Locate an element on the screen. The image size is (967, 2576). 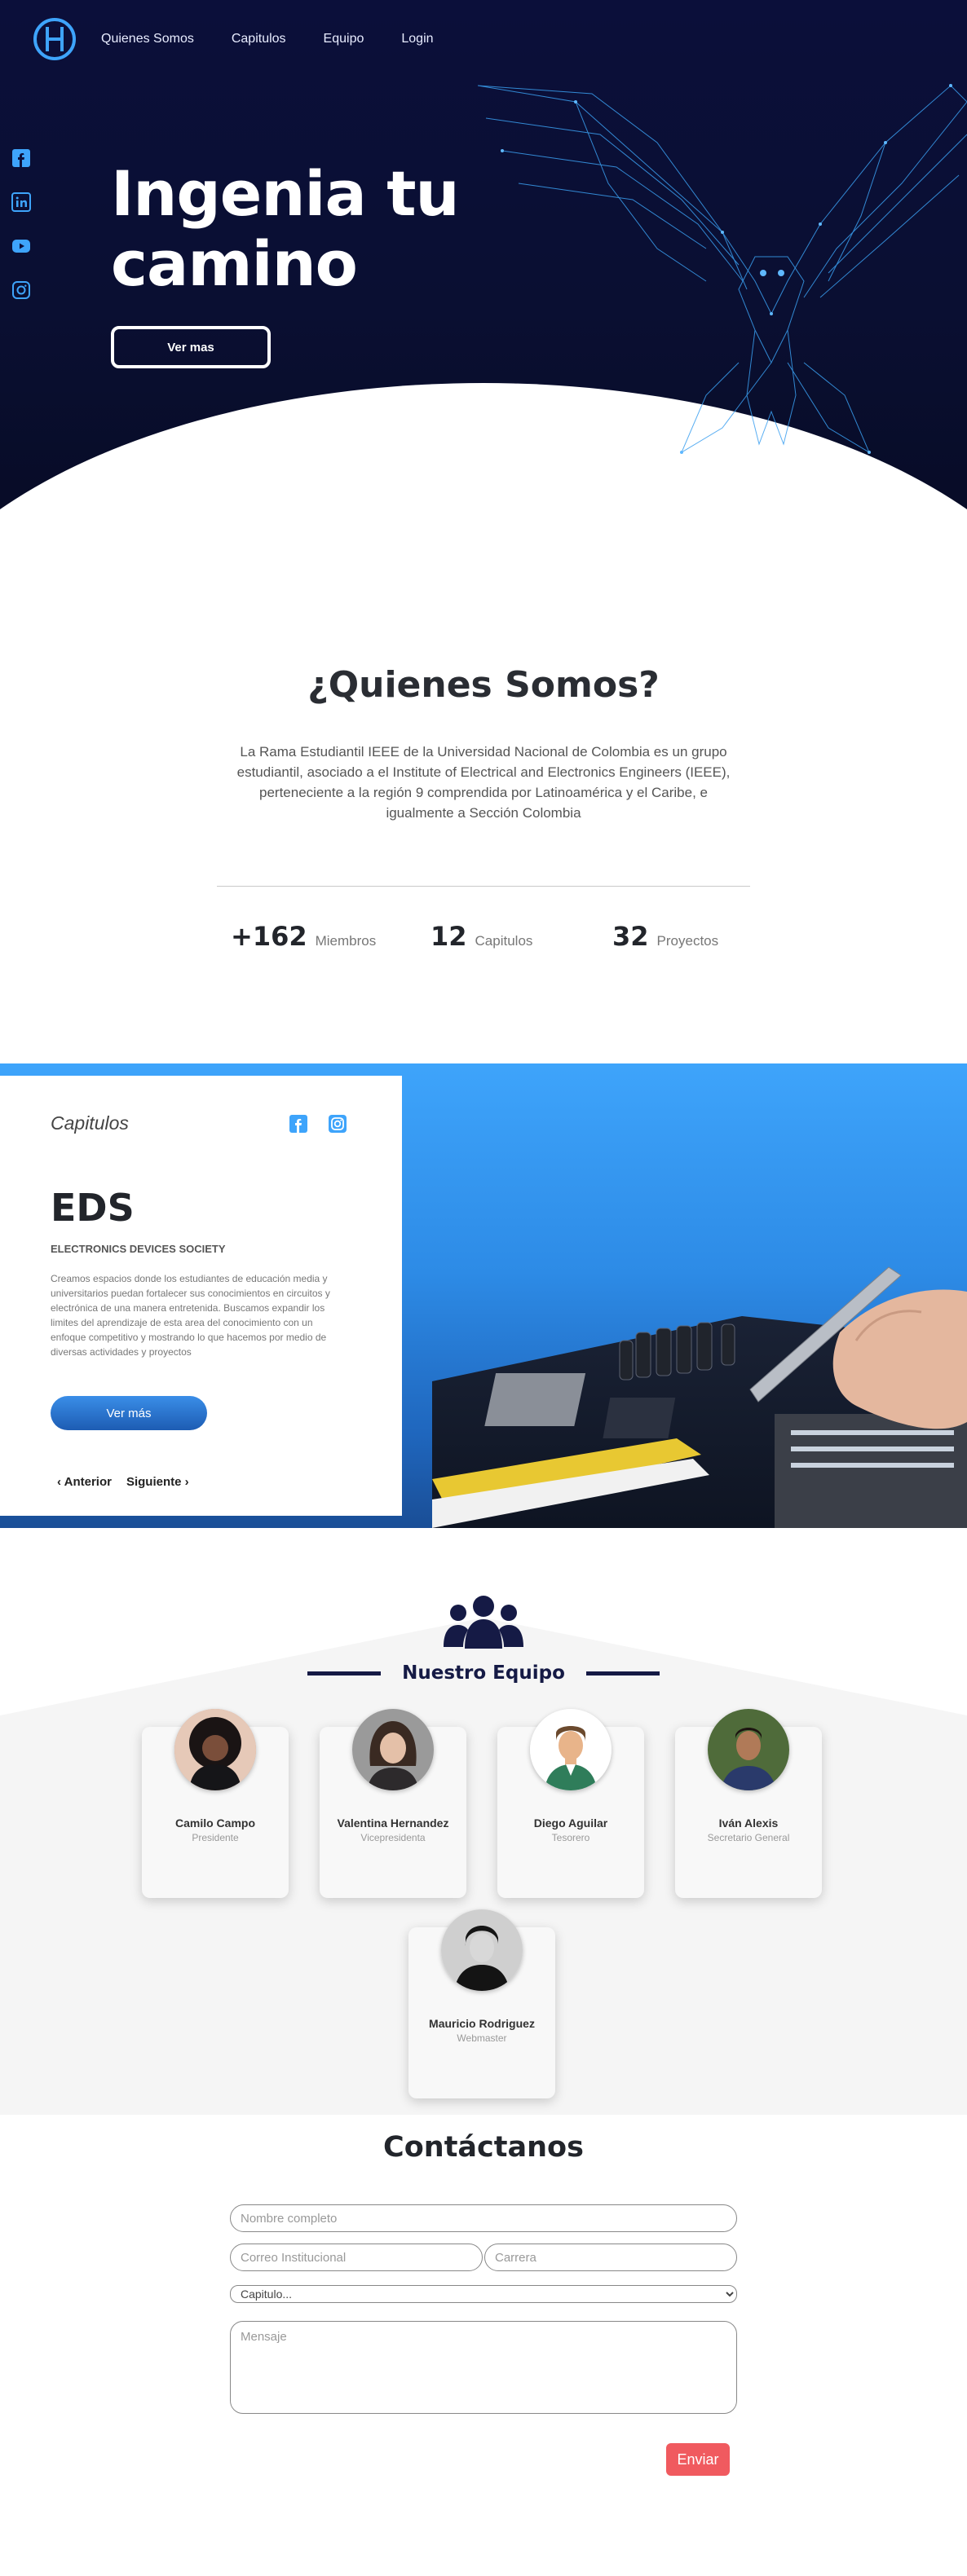
member-role: Webmaster is located at coordinates (482, 2038).